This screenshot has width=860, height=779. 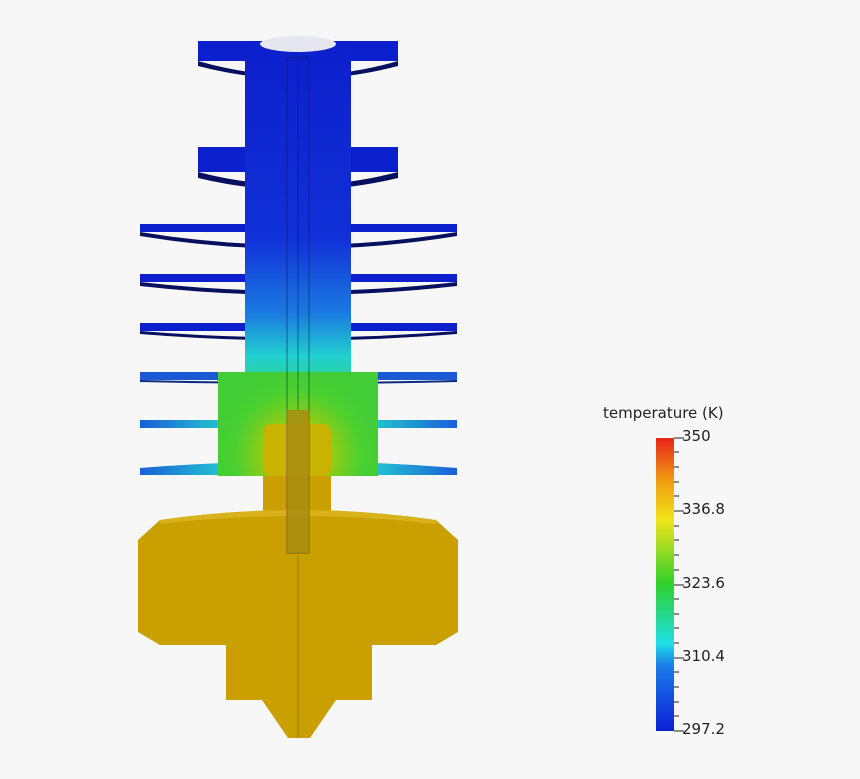 What do you see at coordinates (663, 413) in the screenshot?
I see `colorbar-title: temperature (K)` at bounding box center [663, 413].